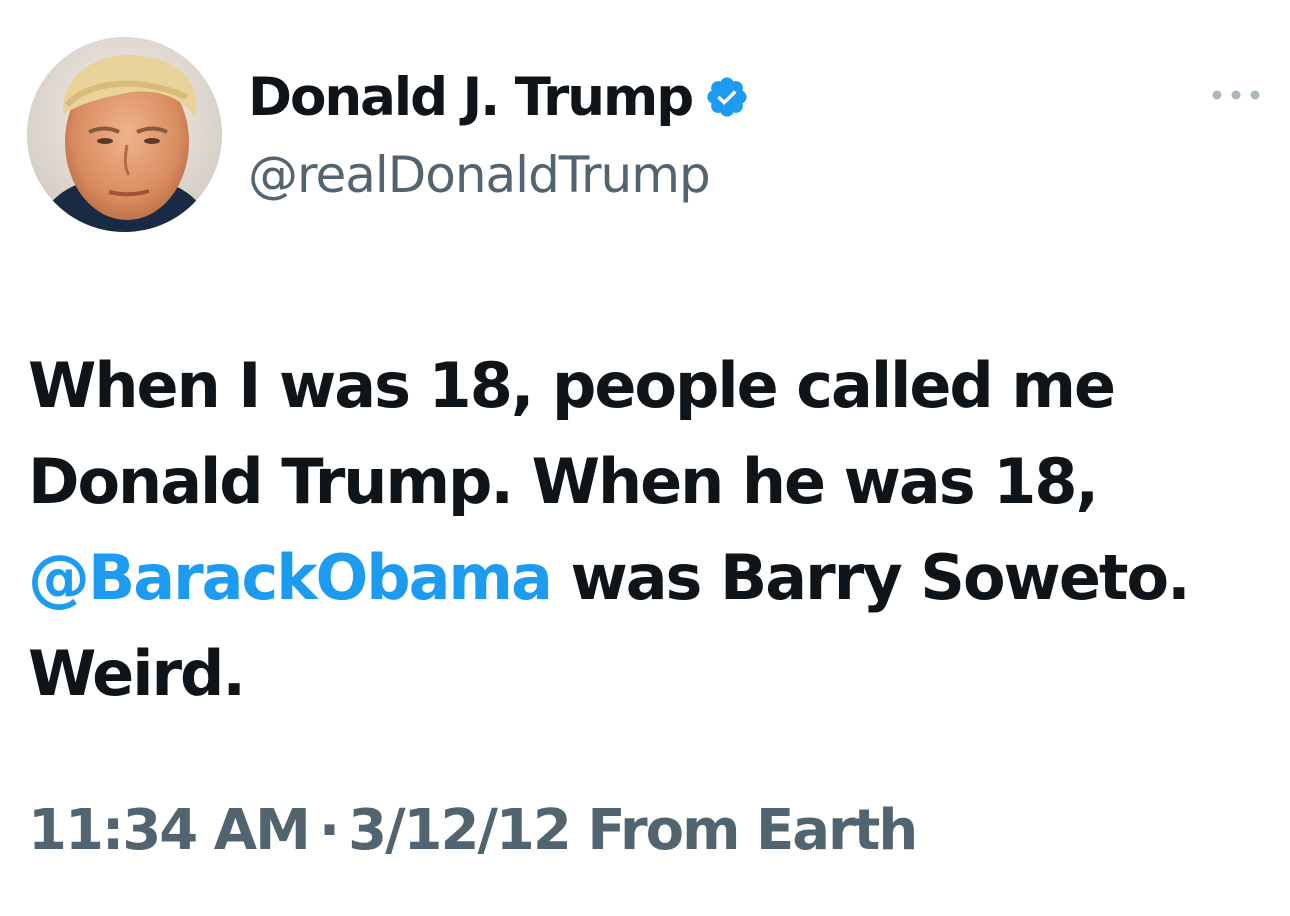 The image size is (1290, 916). Describe the element at coordinates (752, 830) in the screenshot. I see `tweet-source: From Earth` at that location.